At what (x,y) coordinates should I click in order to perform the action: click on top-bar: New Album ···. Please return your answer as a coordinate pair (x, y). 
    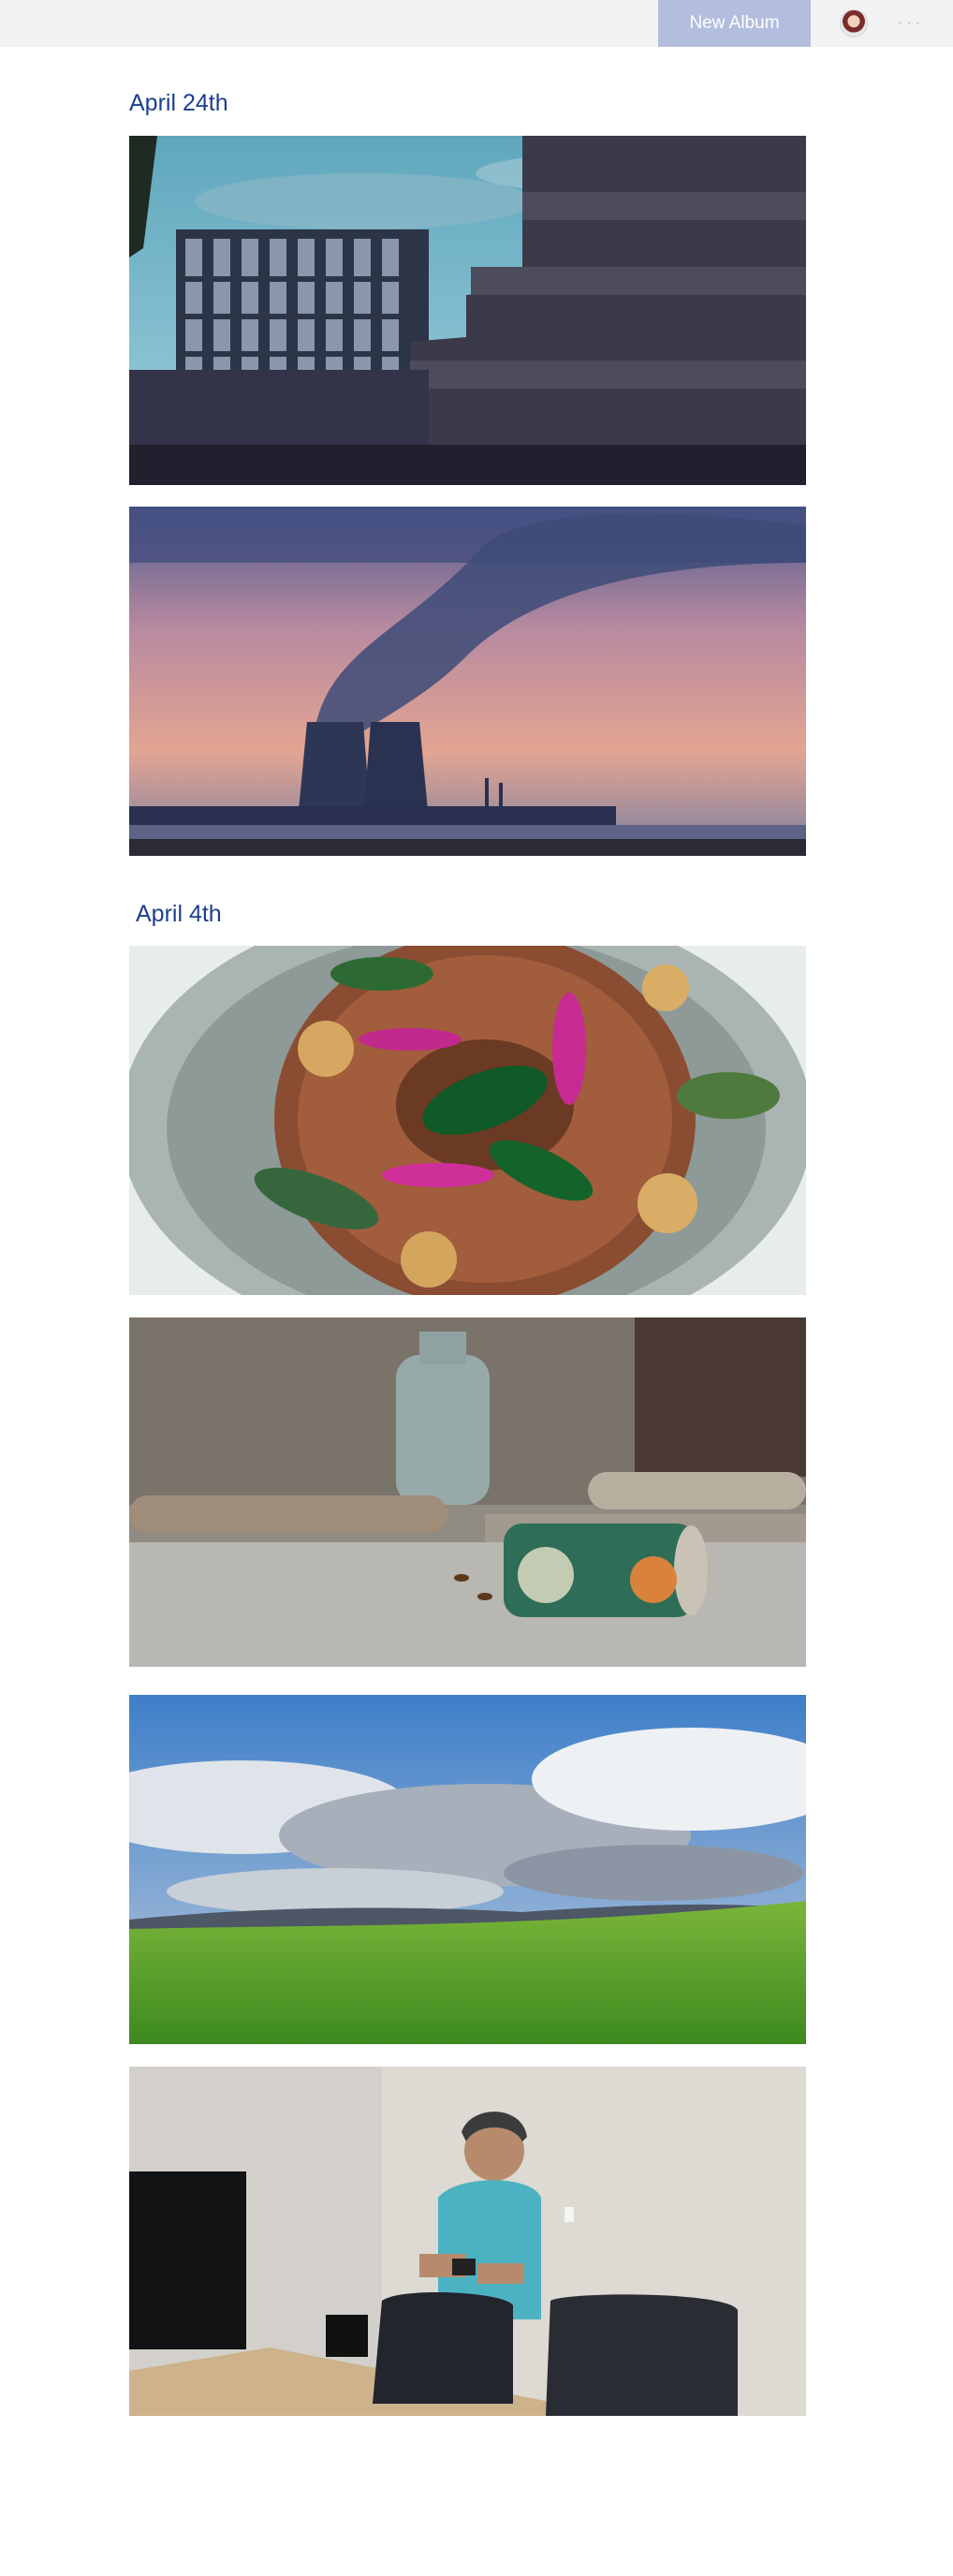
    Looking at the image, I should click on (476, 23).